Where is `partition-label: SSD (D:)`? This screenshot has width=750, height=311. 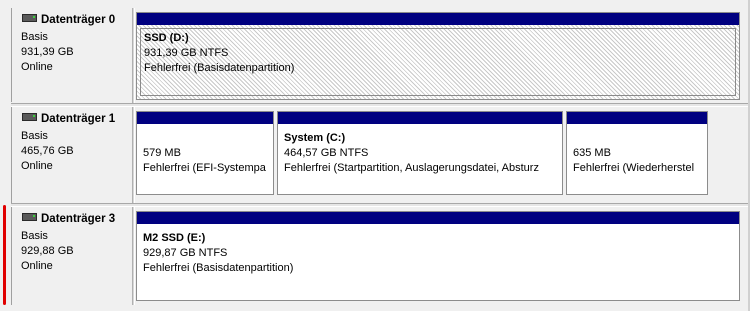
partition-label: SSD (D:) is located at coordinates (166, 38).